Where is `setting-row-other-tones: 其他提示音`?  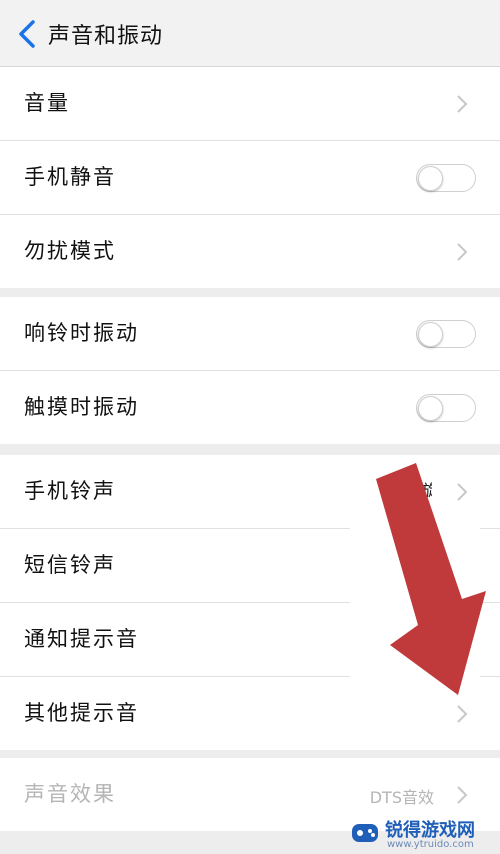
setting-row-other-tones: 其他提示音 is located at coordinates (250, 713).